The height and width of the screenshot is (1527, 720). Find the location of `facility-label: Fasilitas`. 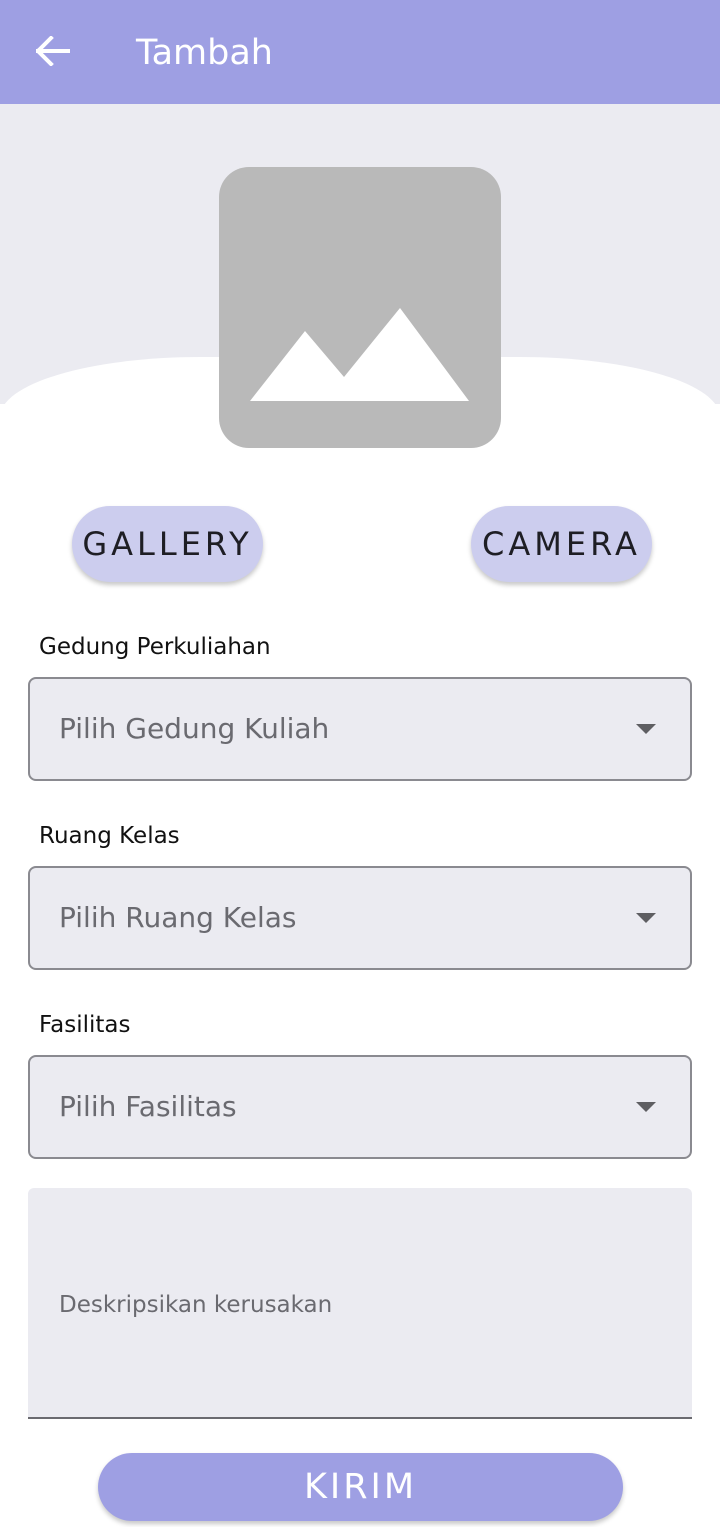

facility-label: Fasilitas is located at coordinates (85, 1025).